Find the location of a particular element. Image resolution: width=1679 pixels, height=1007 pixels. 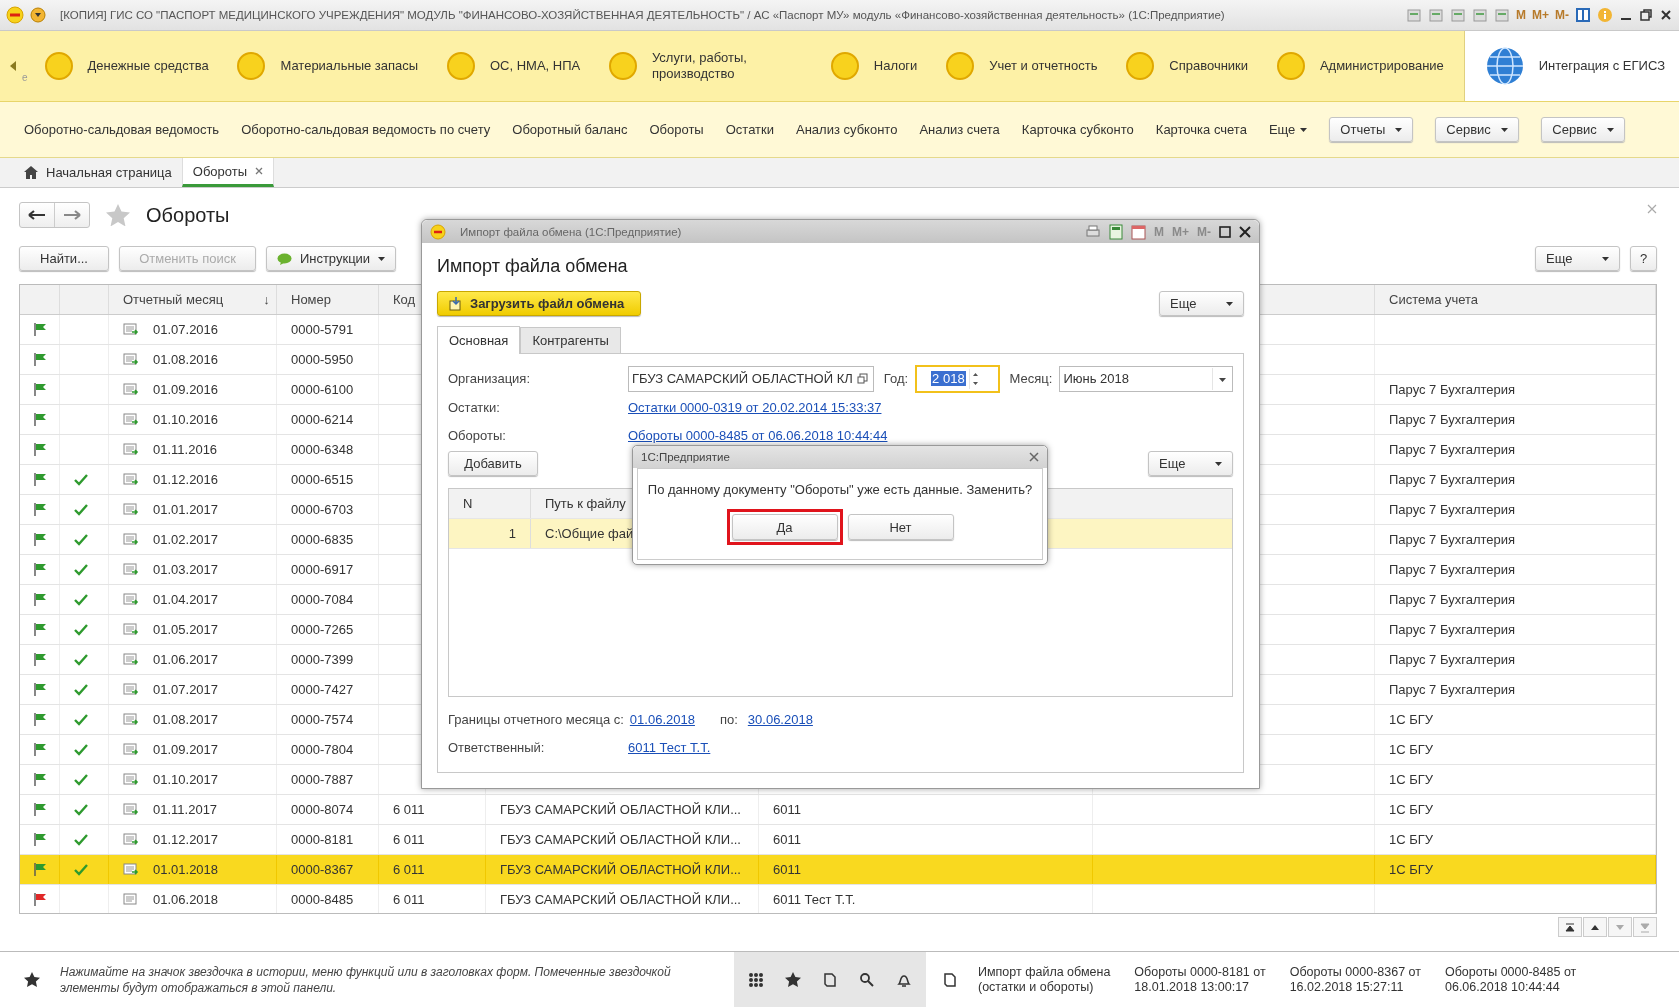

function-link: Оборотный баланс is located at coordinates (570, 129).